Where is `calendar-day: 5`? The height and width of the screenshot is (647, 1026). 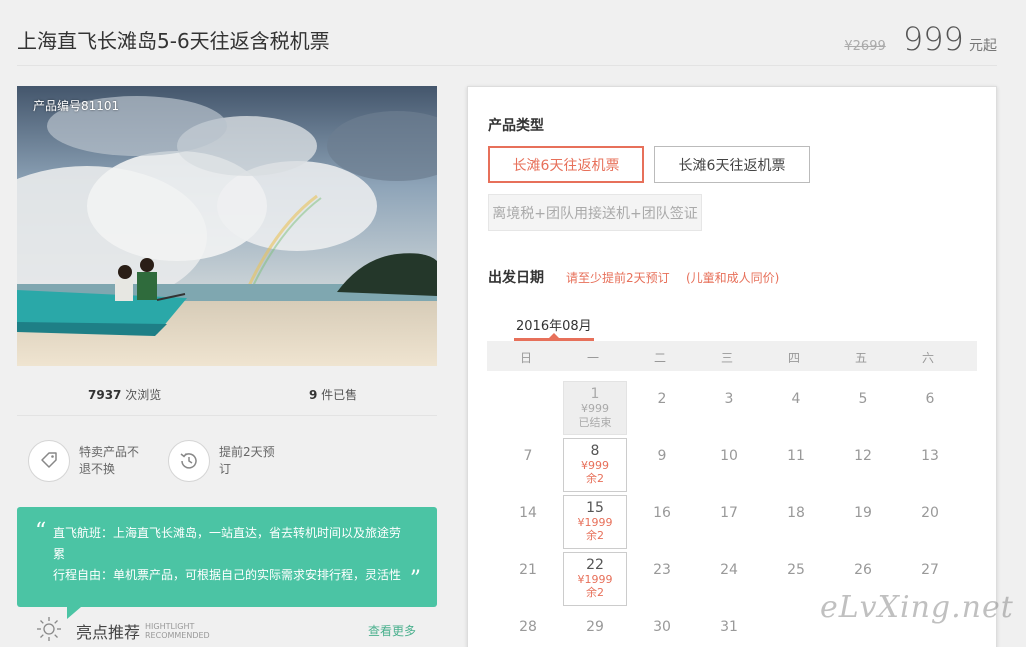 calendar-day: 5 is located at coordinates (863, 408).